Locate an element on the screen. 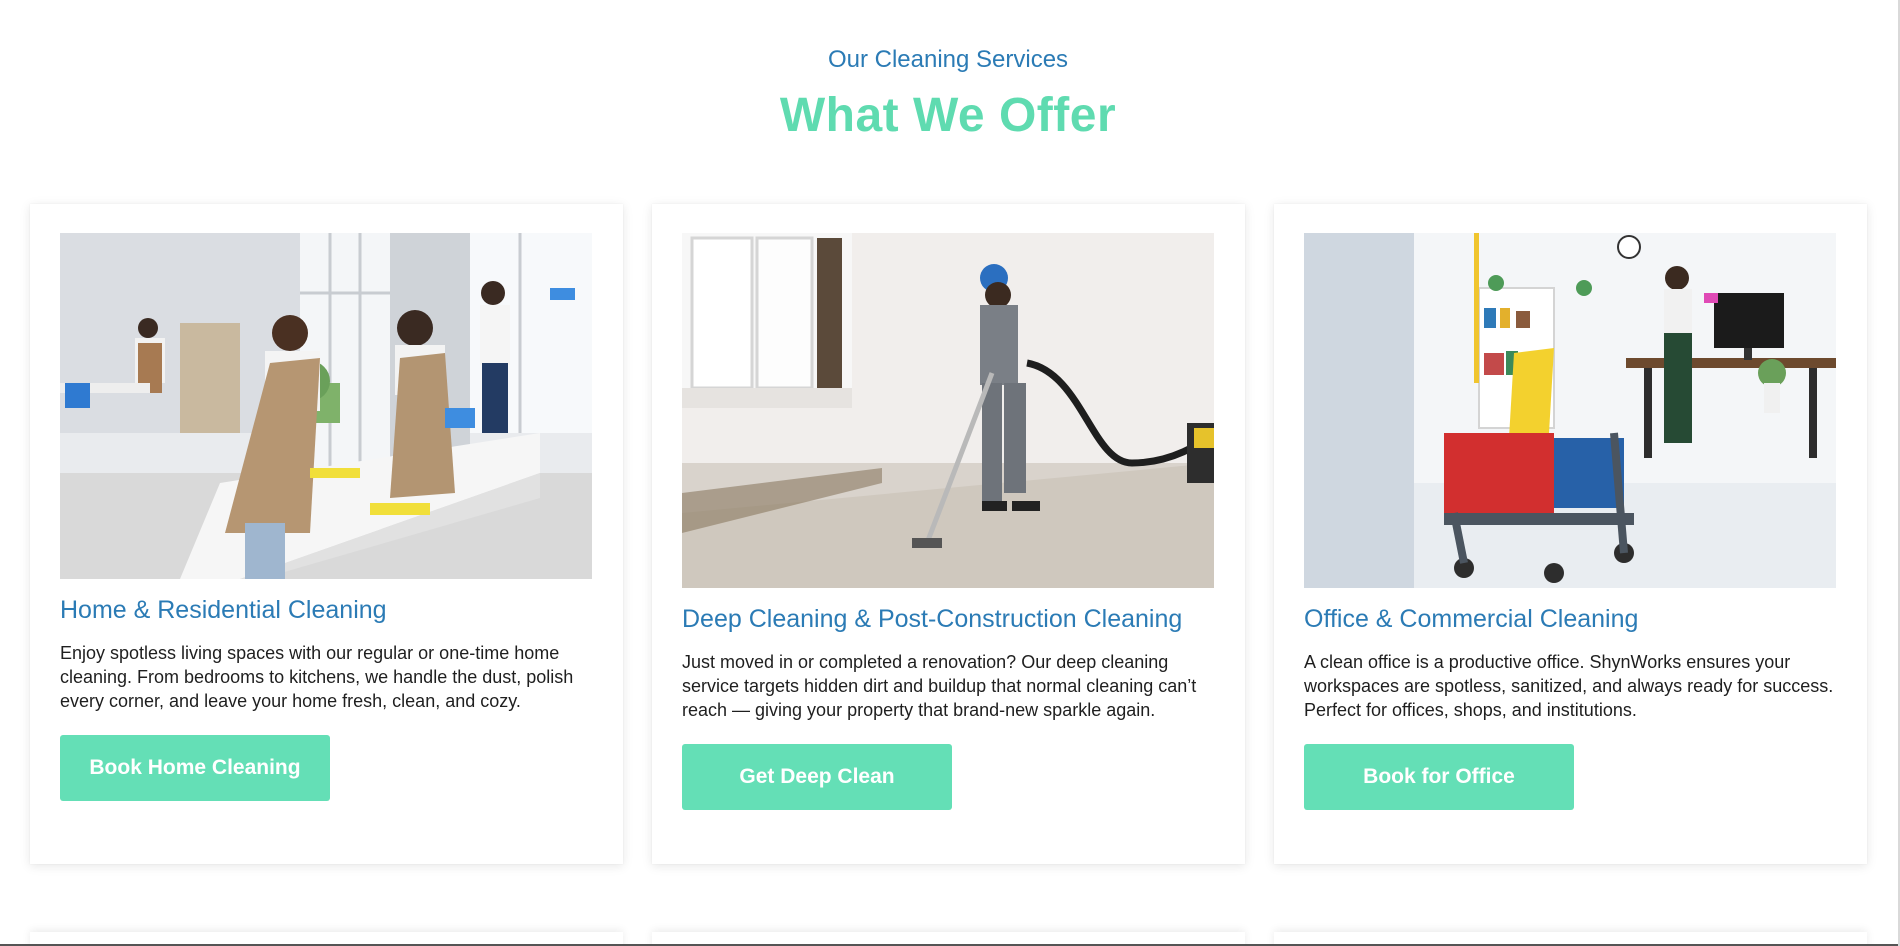 This screenshot has height=946, width=1900. home-cleaning-image is located at coordinates (326, 406).